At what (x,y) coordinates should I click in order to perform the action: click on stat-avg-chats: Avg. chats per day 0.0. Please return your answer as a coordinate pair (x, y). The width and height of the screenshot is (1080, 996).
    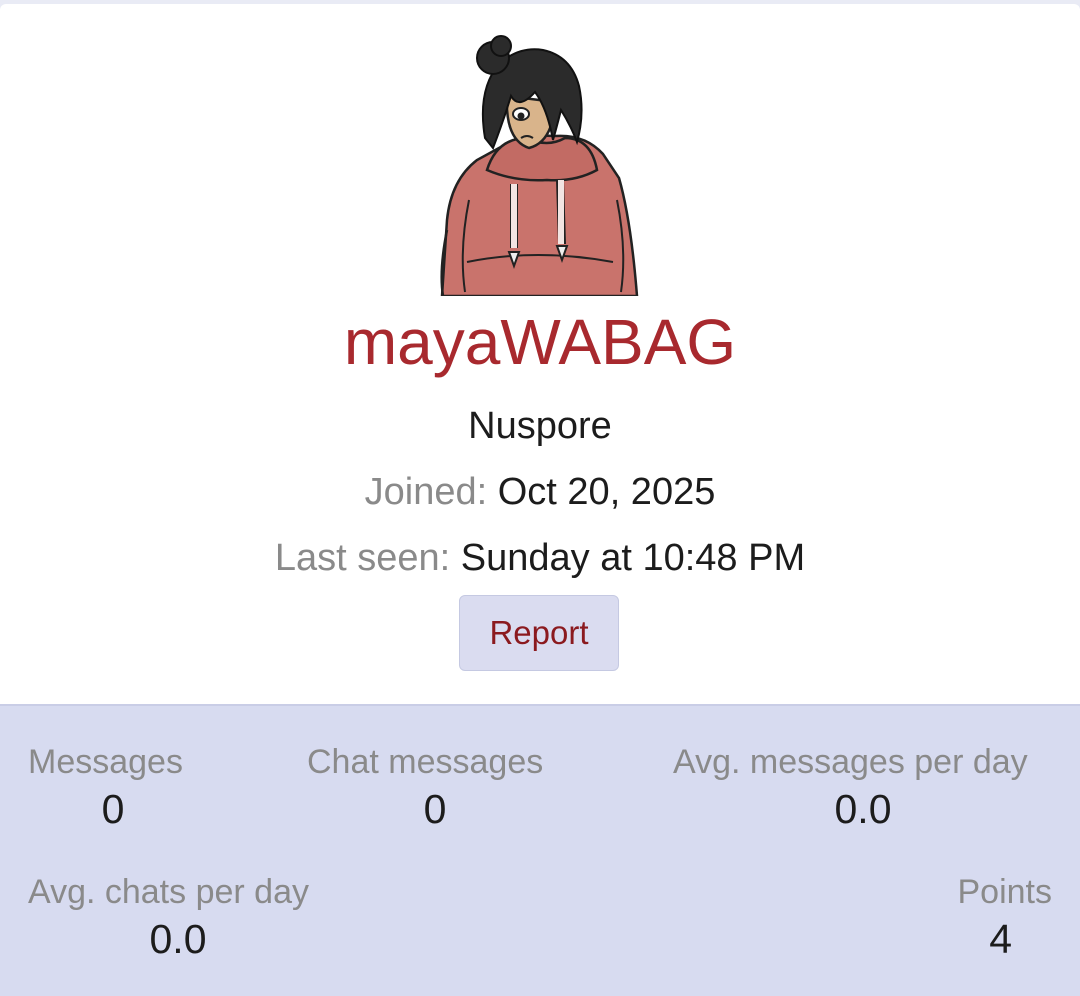
    Looking at the image, I should click on (178, 917).